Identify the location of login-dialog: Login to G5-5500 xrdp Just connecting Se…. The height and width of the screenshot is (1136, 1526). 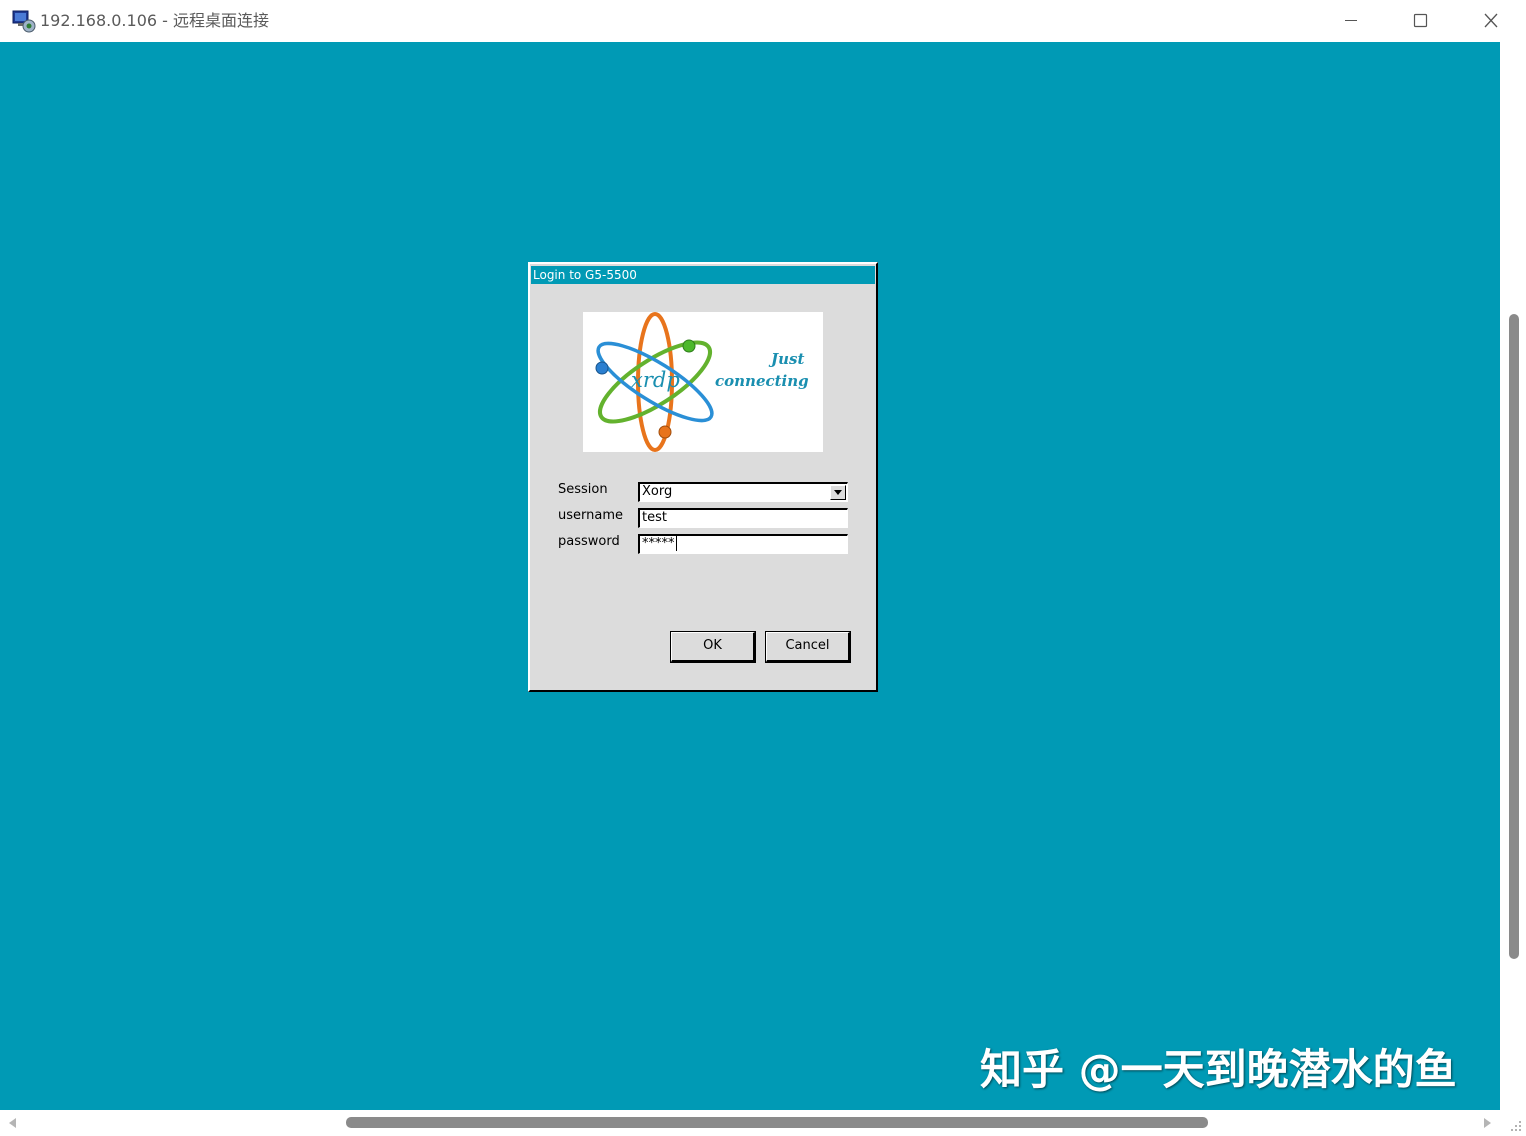
(703, 477).